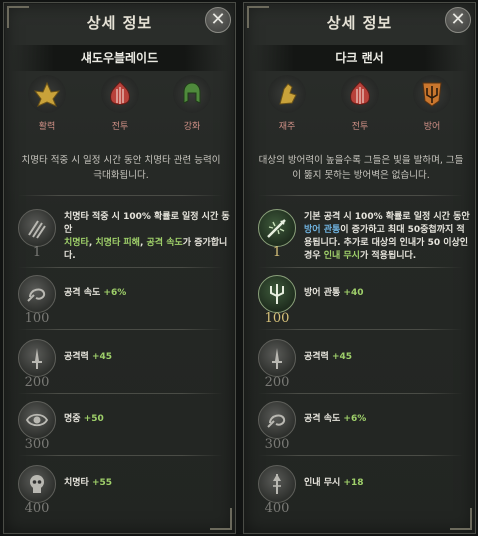 This screenshot has height=536, width=478. I want to click on spear-burst-icon, so click(277, 228).